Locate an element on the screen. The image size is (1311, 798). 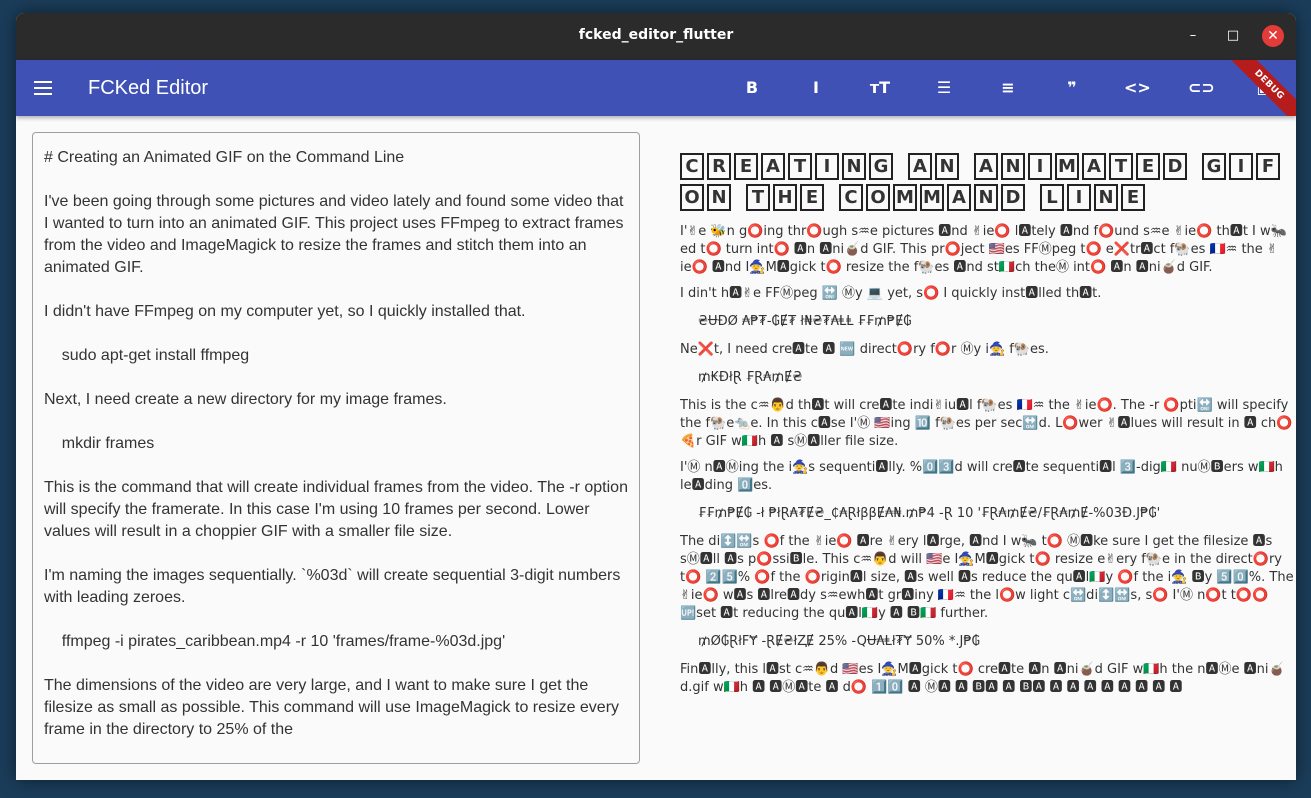
app-bar: FCKed Editor BIтT☰≡❞<>⊂⊃▣ DEBUG is located at coordinates (656, 88).